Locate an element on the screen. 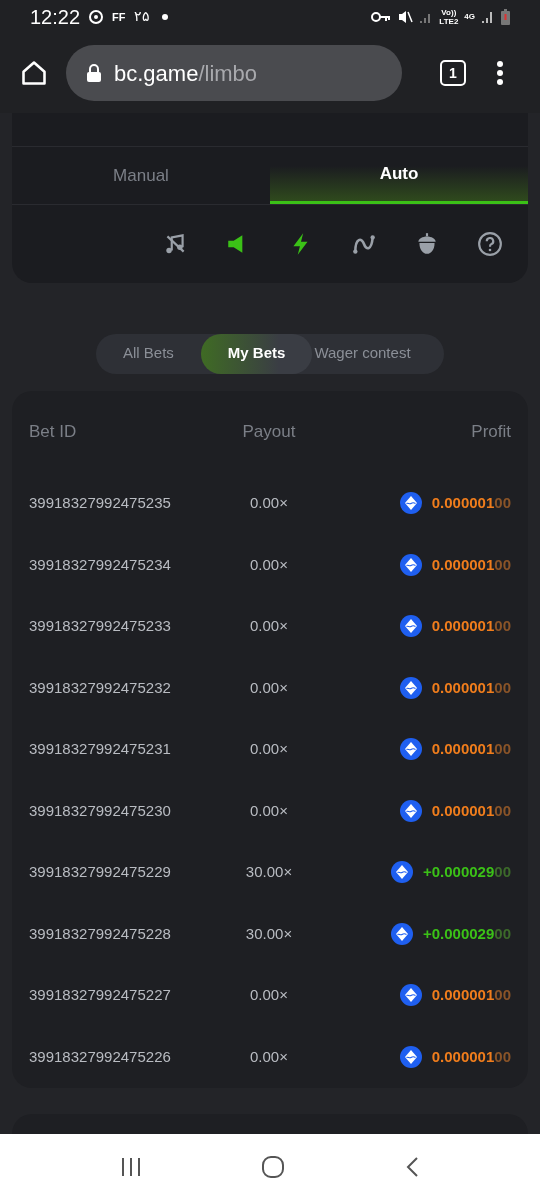 Image resolution: width=540 pixels, height=1200 pixels. mode-tab: Manual is located at coordinates (141, 176).